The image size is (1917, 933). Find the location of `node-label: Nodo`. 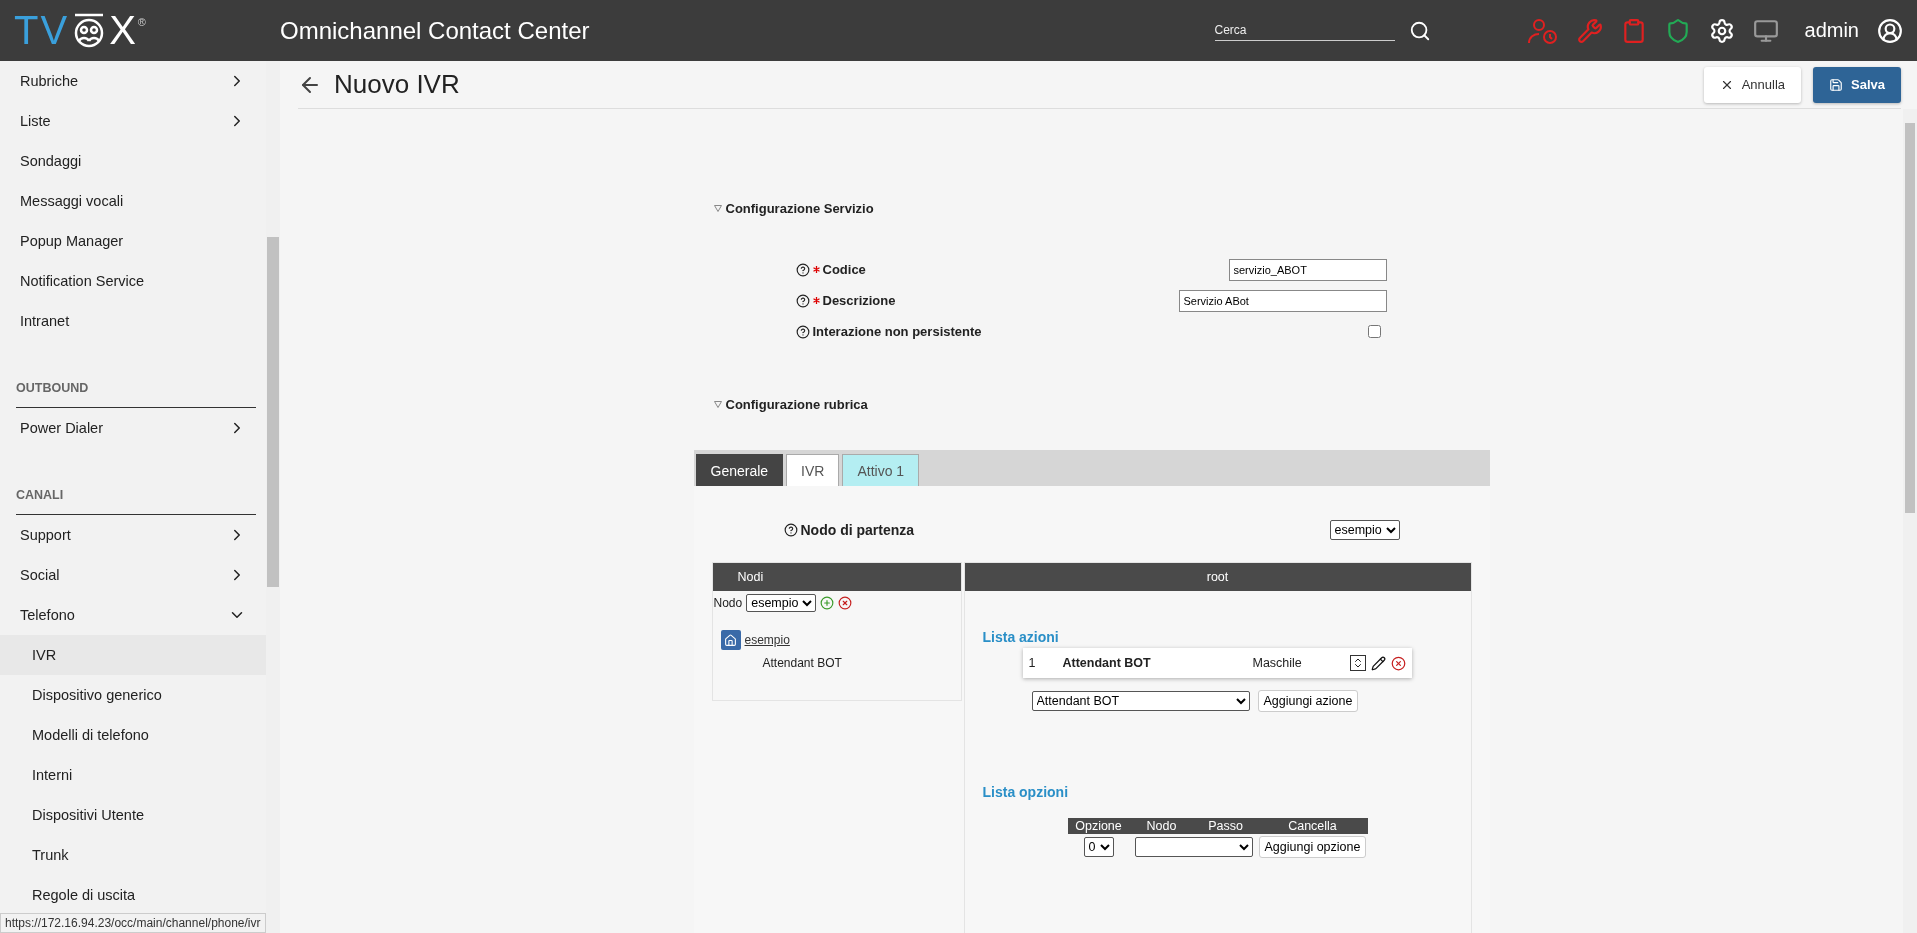

node-label: Nodo is located at coordinates (728, 603).